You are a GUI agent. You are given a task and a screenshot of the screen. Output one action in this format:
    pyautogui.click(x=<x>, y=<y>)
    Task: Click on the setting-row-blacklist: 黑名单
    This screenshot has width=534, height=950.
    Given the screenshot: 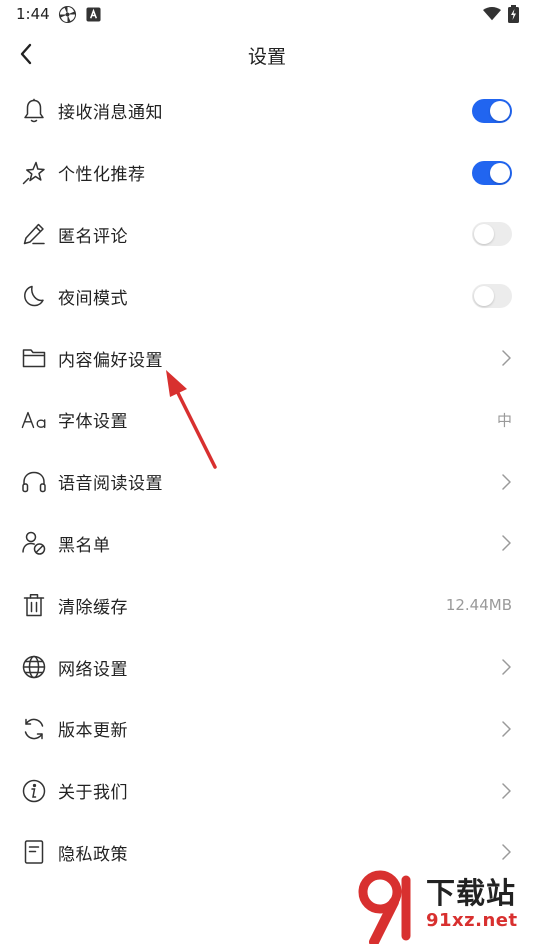 What is the action you would take?
    pyautogui.click(x=267, y=544)
    